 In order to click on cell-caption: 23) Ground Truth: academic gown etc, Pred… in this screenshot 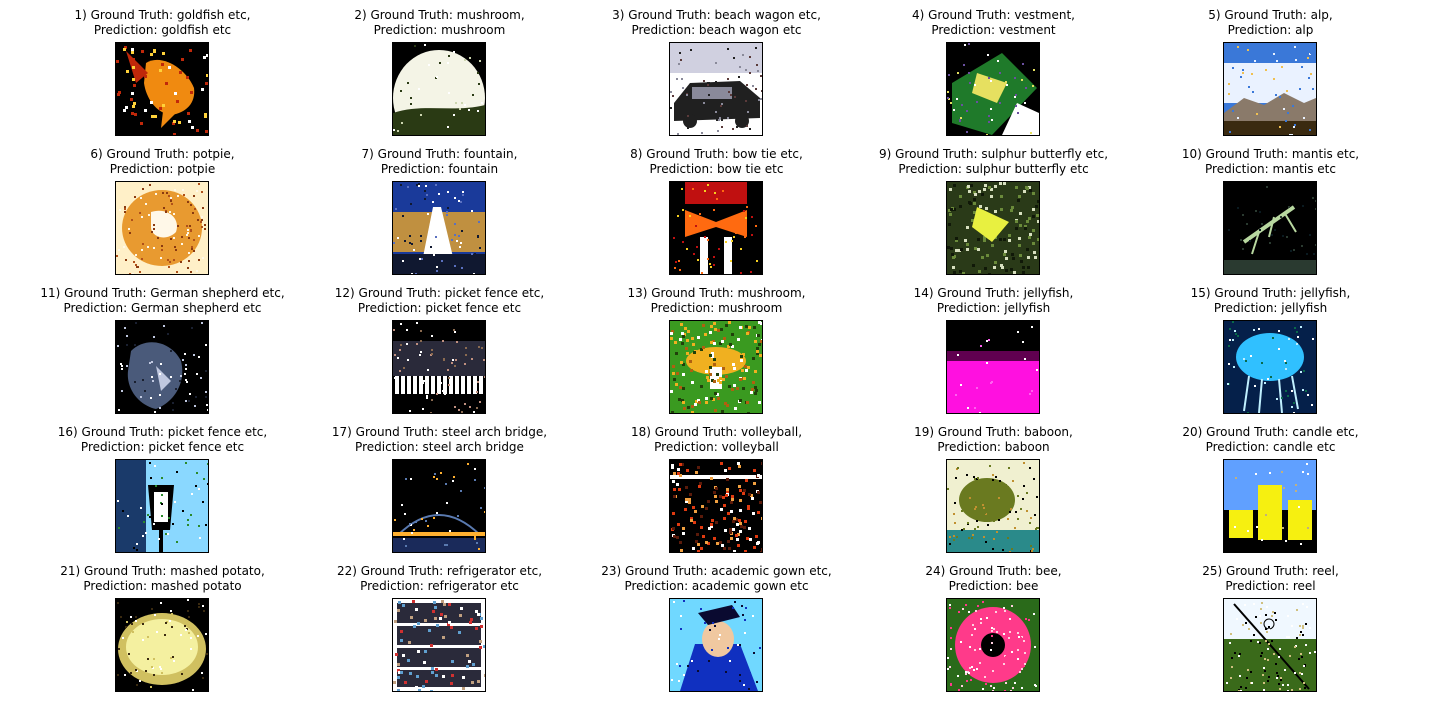, I will do `click(716, 579)`.